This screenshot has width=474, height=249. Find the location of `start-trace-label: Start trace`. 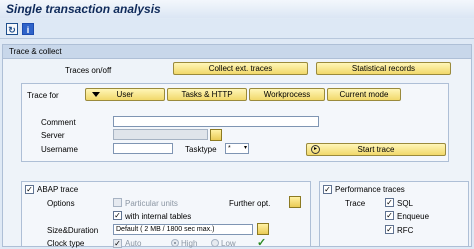

start-trace-label: Start trace is located at coordinates (376, 149).